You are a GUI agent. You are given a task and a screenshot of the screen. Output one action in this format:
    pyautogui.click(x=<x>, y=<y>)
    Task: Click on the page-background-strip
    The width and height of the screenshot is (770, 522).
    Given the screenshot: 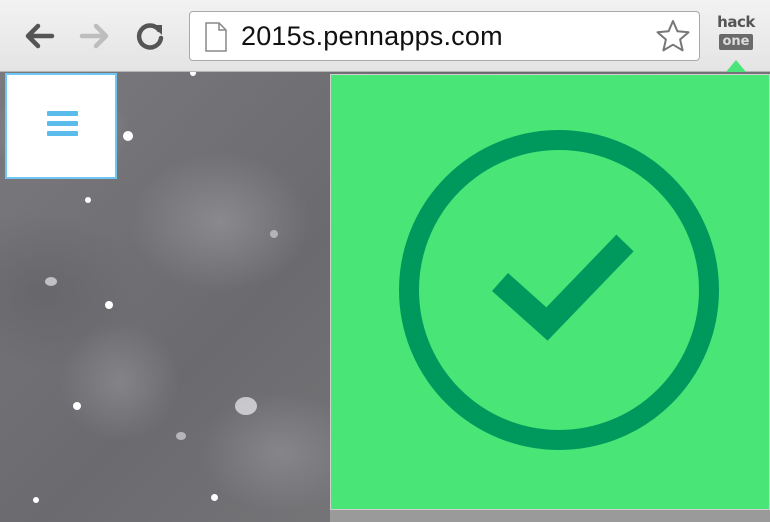 What is the action you would take?
    pyautogui.click(x=550, y=516)
    